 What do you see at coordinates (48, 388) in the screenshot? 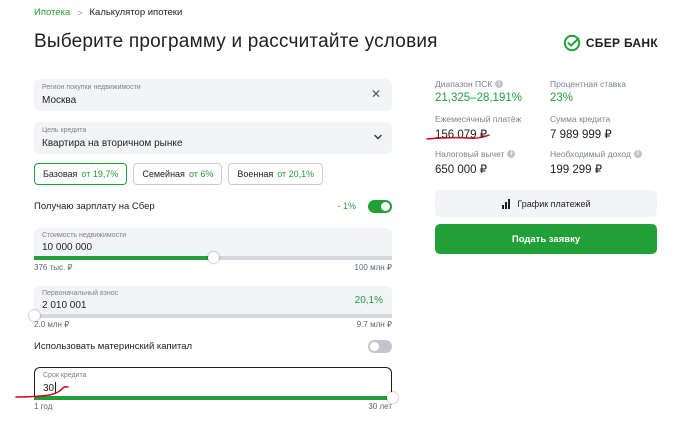
I see `term-value: 30` at bounding box center [48, 388].